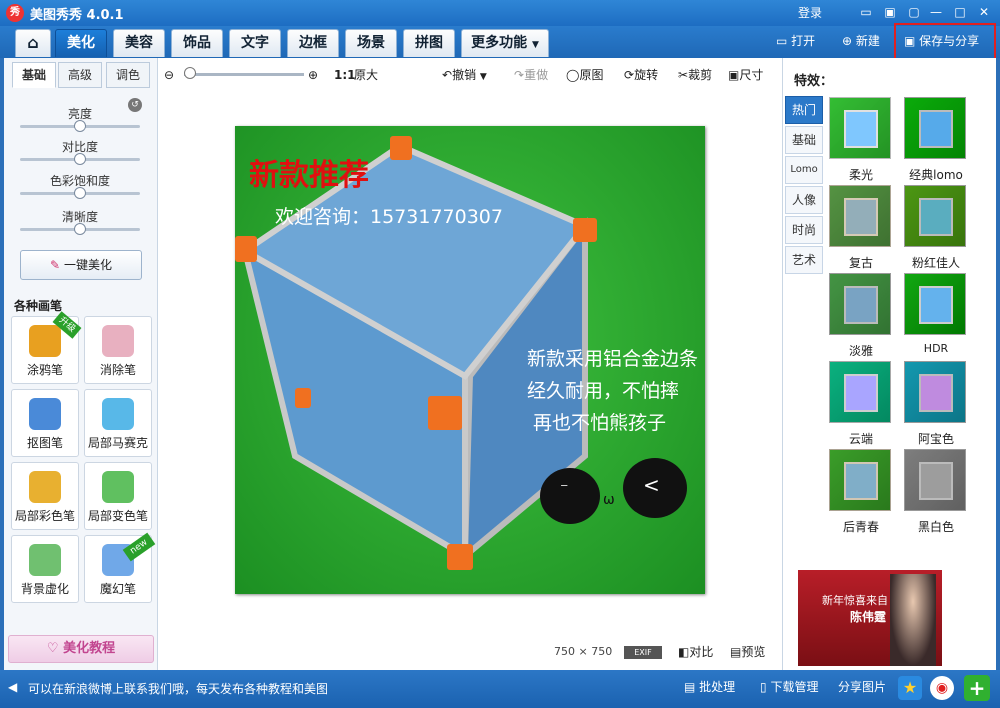 The image size is (1000, 708). I want to click on tab-beautify: 美化, so click(81, 43).